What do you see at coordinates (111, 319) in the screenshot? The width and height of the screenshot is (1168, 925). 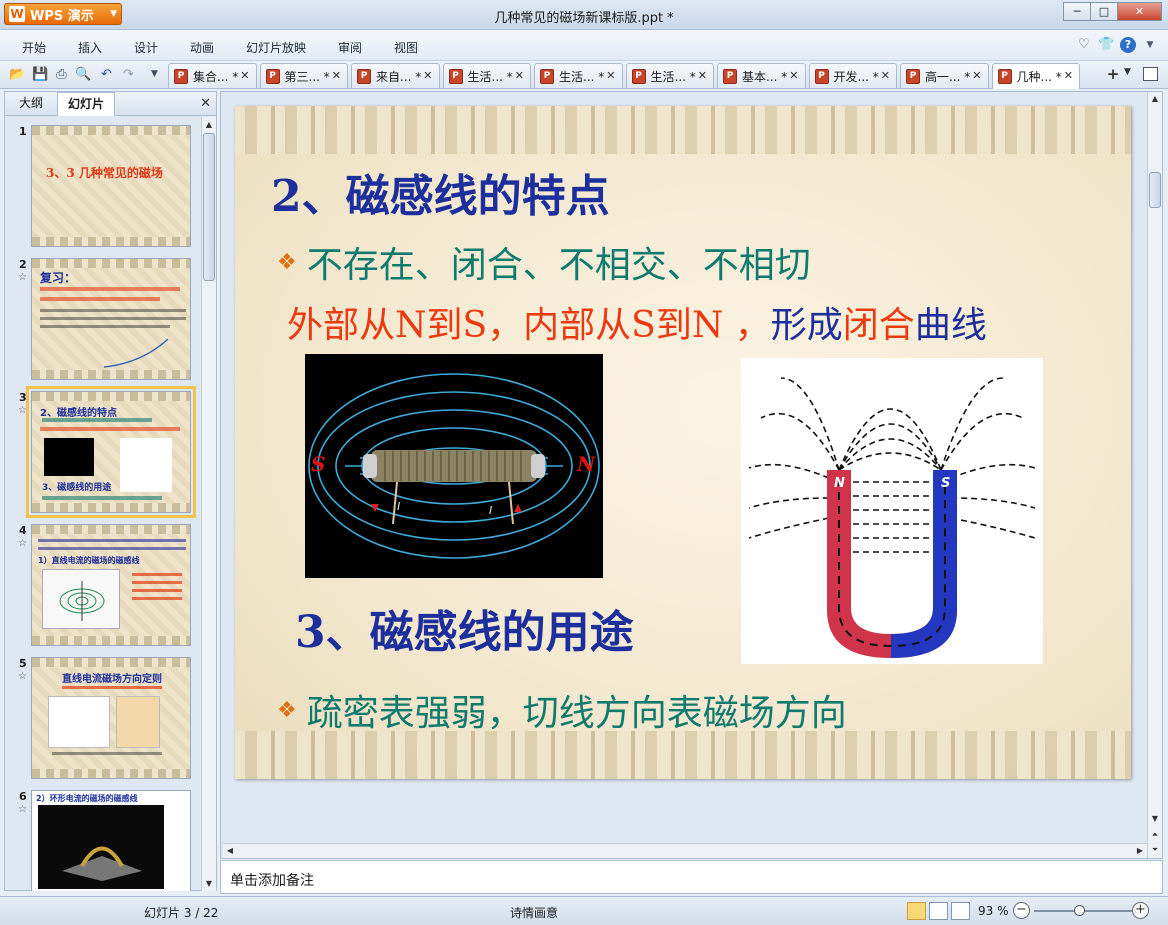 I see `slide-thumbnail-2: 复习：` at bounding box center [111, 319].